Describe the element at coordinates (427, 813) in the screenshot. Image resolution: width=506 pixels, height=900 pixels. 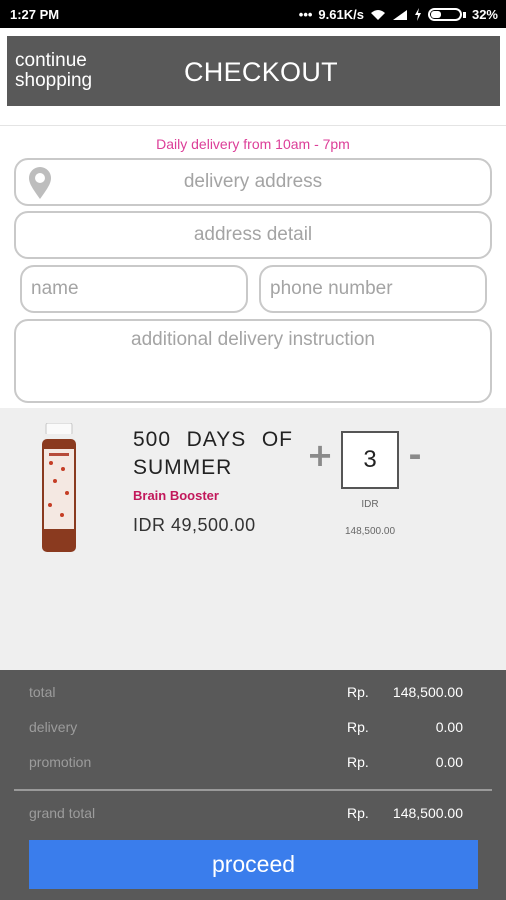
I see `grand-total-amount: 148,500.00` at that location.